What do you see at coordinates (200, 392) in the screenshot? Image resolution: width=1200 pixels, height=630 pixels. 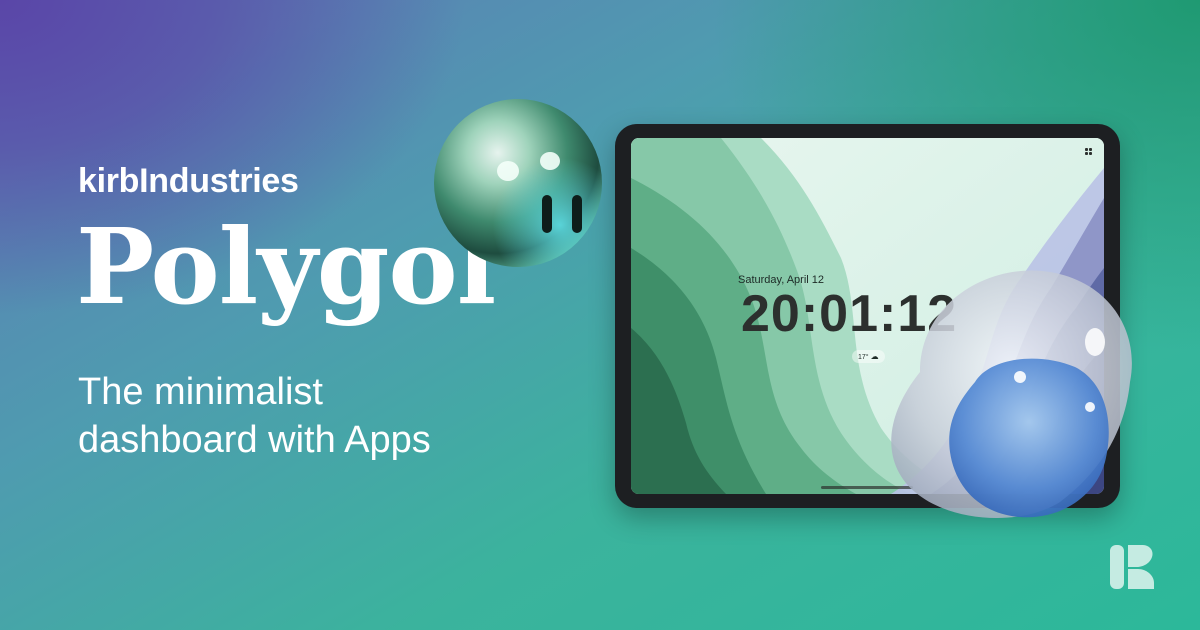 I see `tagline-line-1: The minimalist` at bounding box center [200, 392].